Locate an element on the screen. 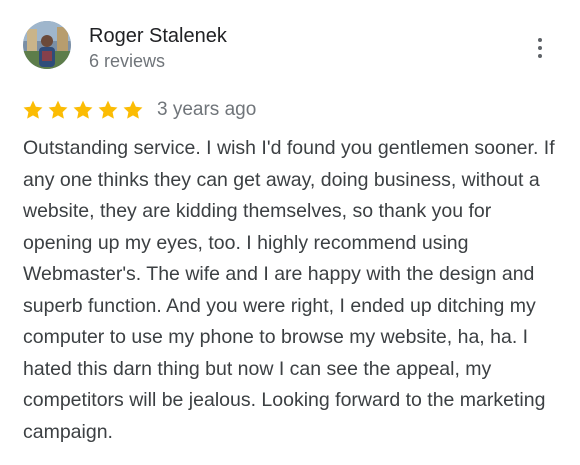  avatar-photo-icon is located at coordinates (47, 45).